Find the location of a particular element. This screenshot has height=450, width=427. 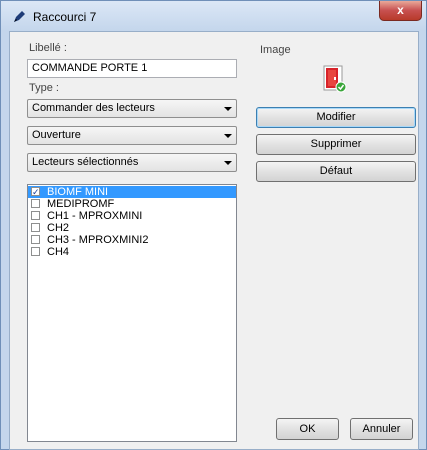

list-item-label: BIOMF MINI is located at coordinates (78, 192).